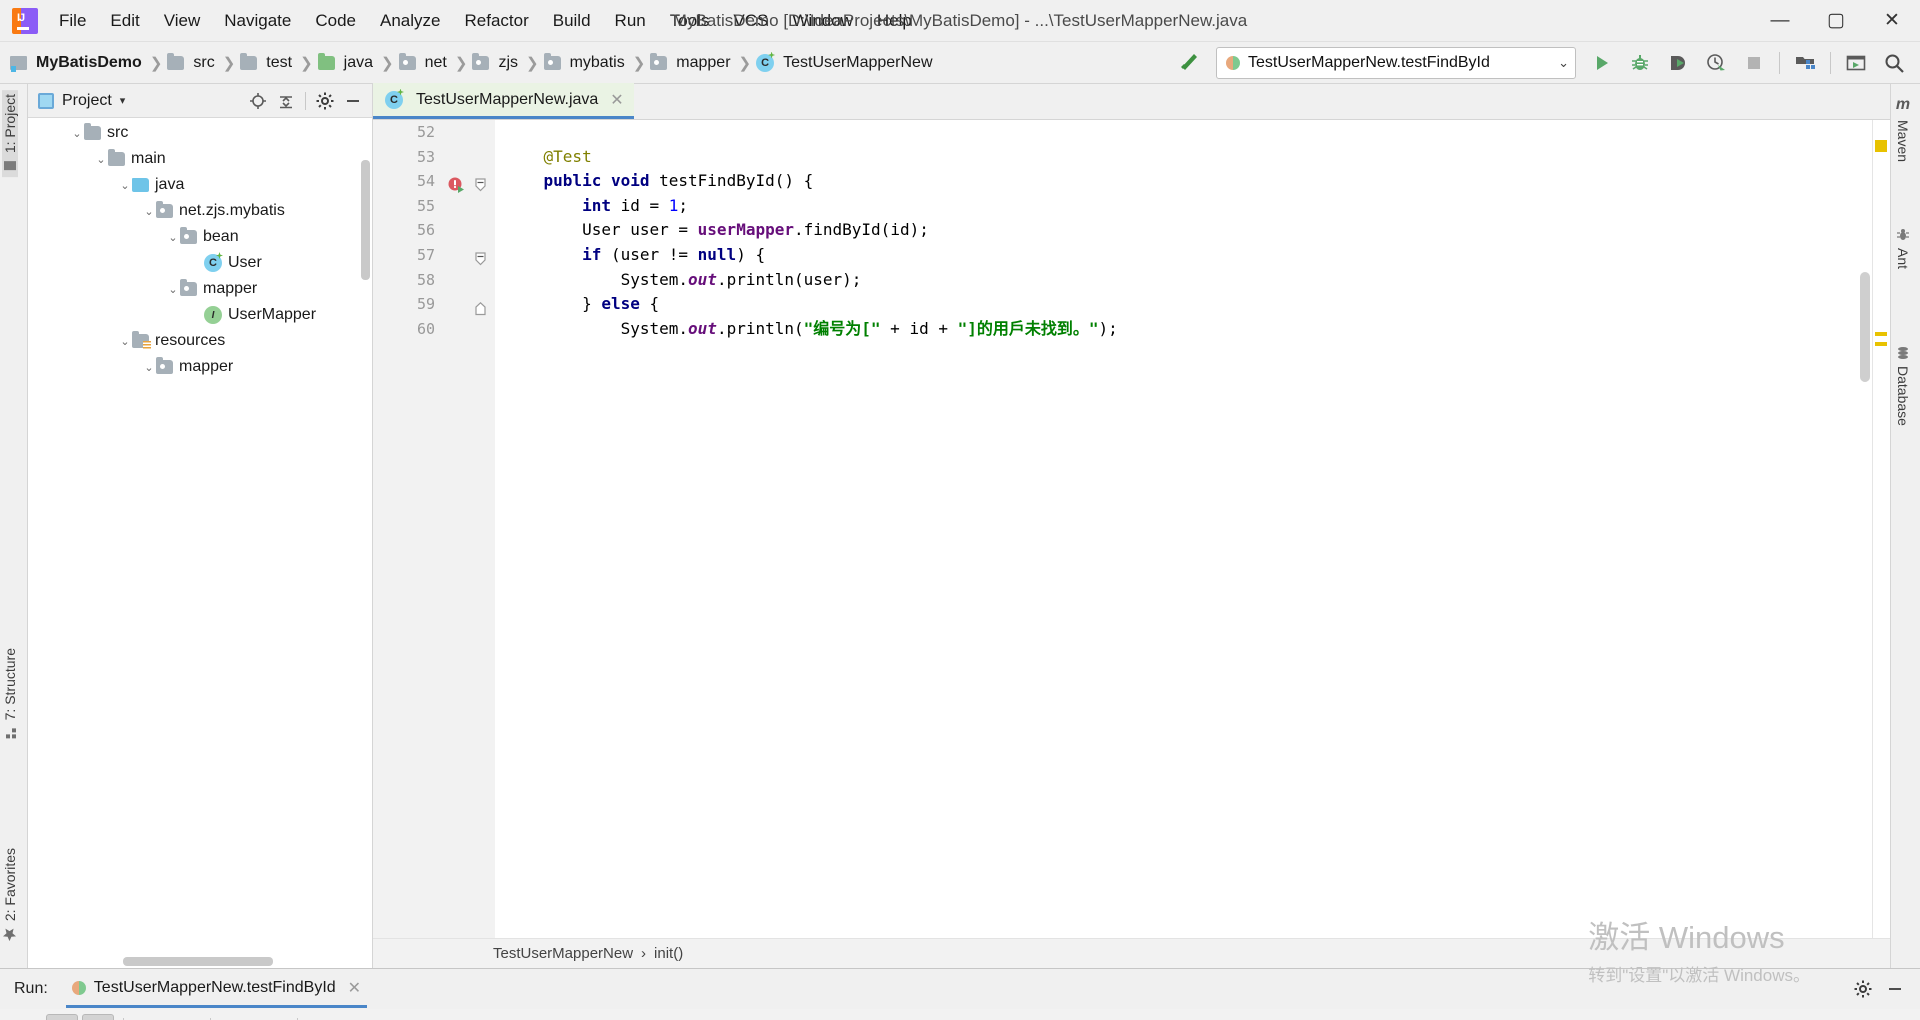 The height and width of the screenshot is (1020, 1920). What do you see at coordinates (72, 21) in the screenshot?
I see `menu-file: File` at bounding box center [72, 21].